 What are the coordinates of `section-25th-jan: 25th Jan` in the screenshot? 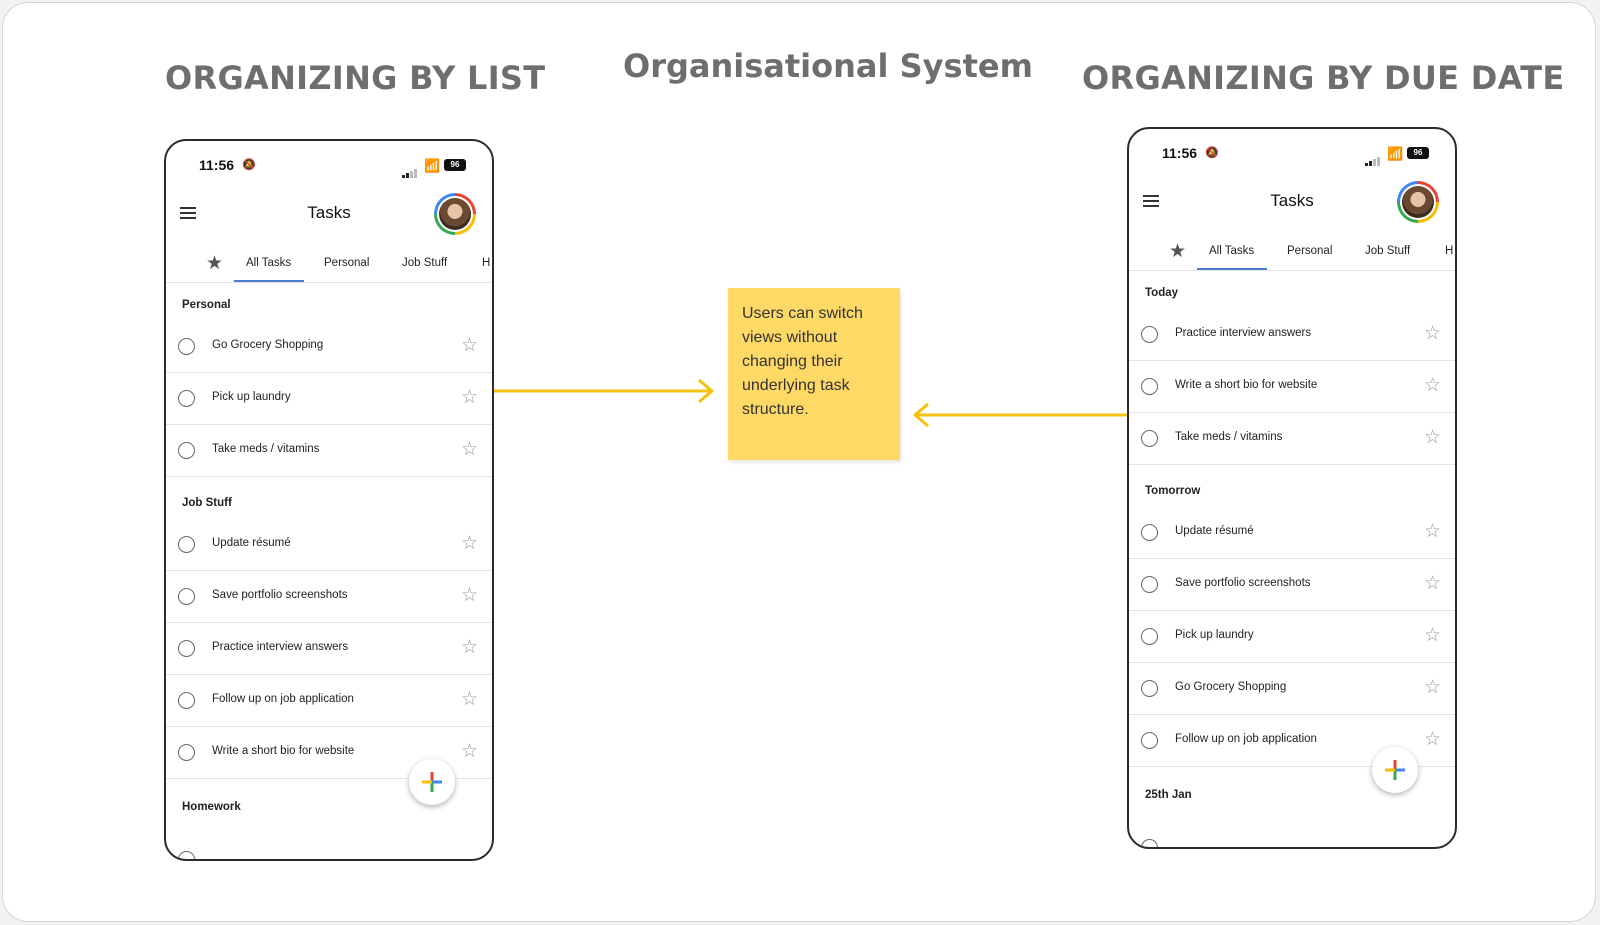 It's located at (1168, 795).